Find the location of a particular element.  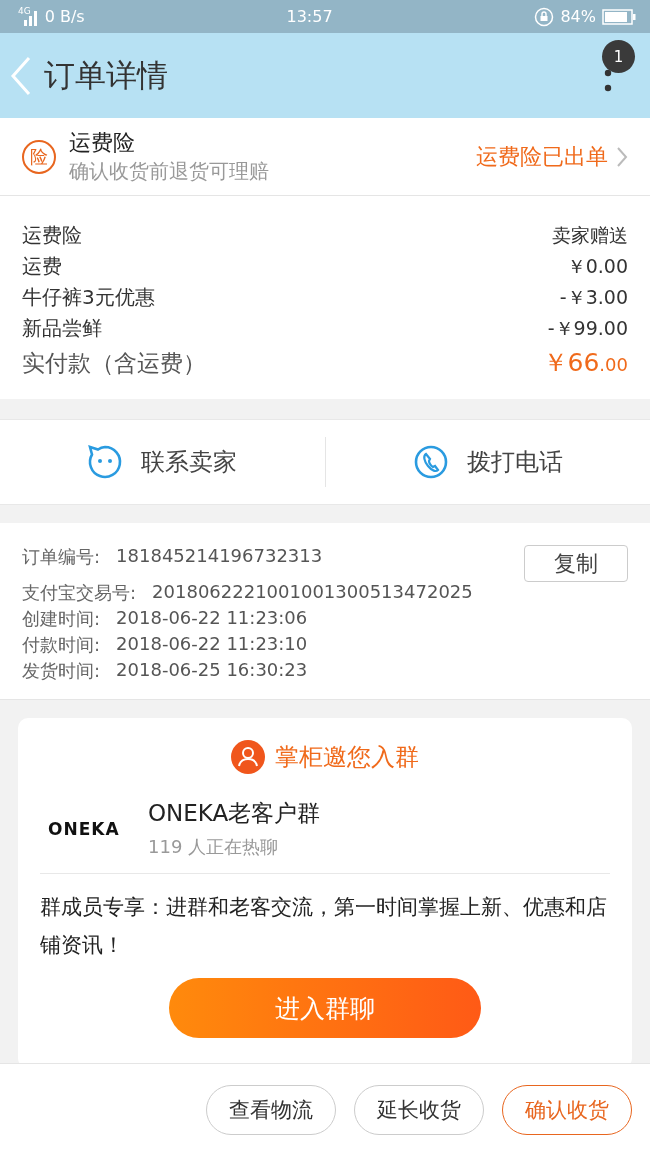

network-speed: 0 B/s is located at coordinates (64, 16).